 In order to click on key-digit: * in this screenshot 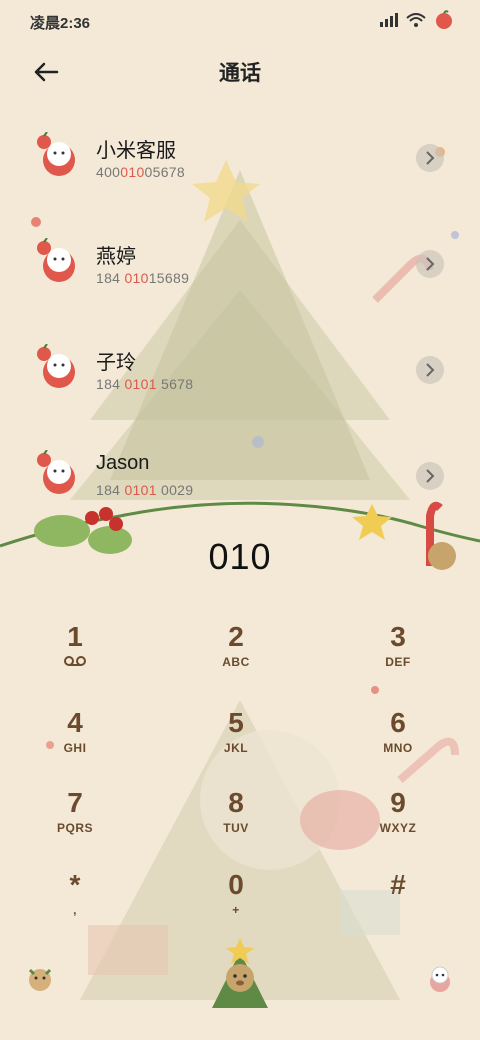, I will do `click(75, 884)`.